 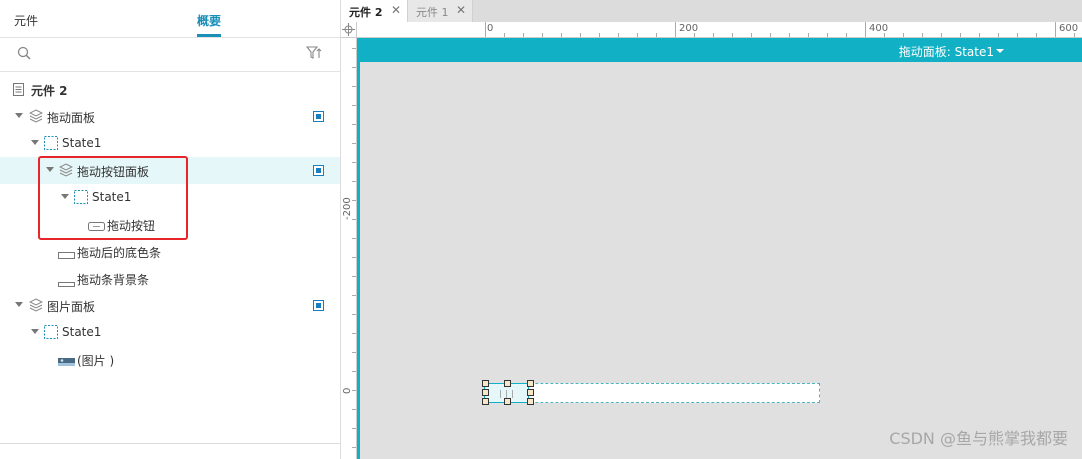 What do you see at coordinates (66, 362) in the screenshot?
I see `image-icon` at bounding box center [66, 362].